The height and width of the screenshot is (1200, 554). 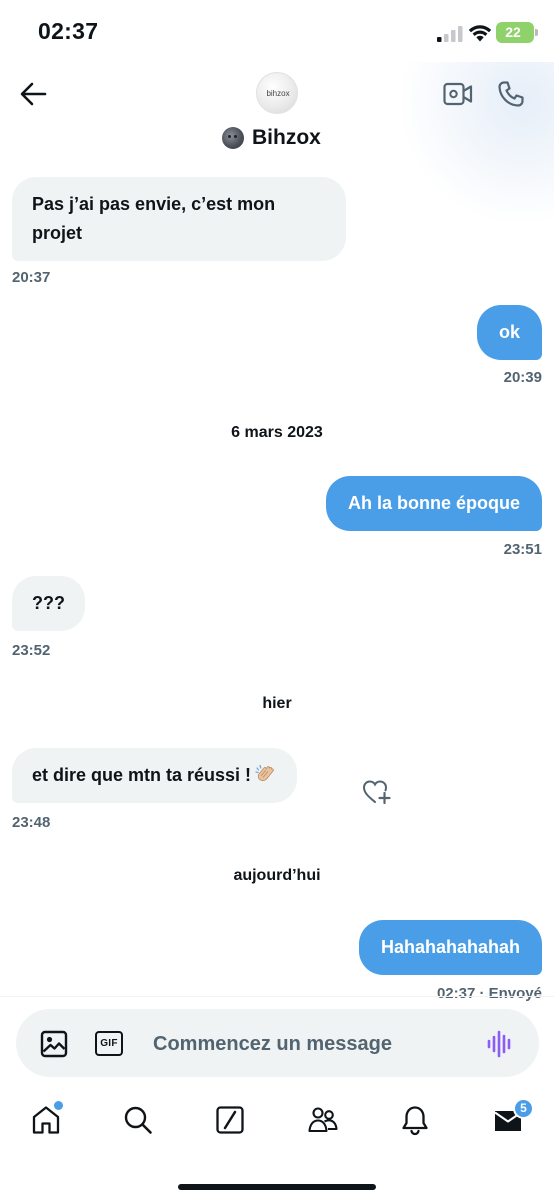 I want to click on battery-level: 22, so click(x=513, y=32).